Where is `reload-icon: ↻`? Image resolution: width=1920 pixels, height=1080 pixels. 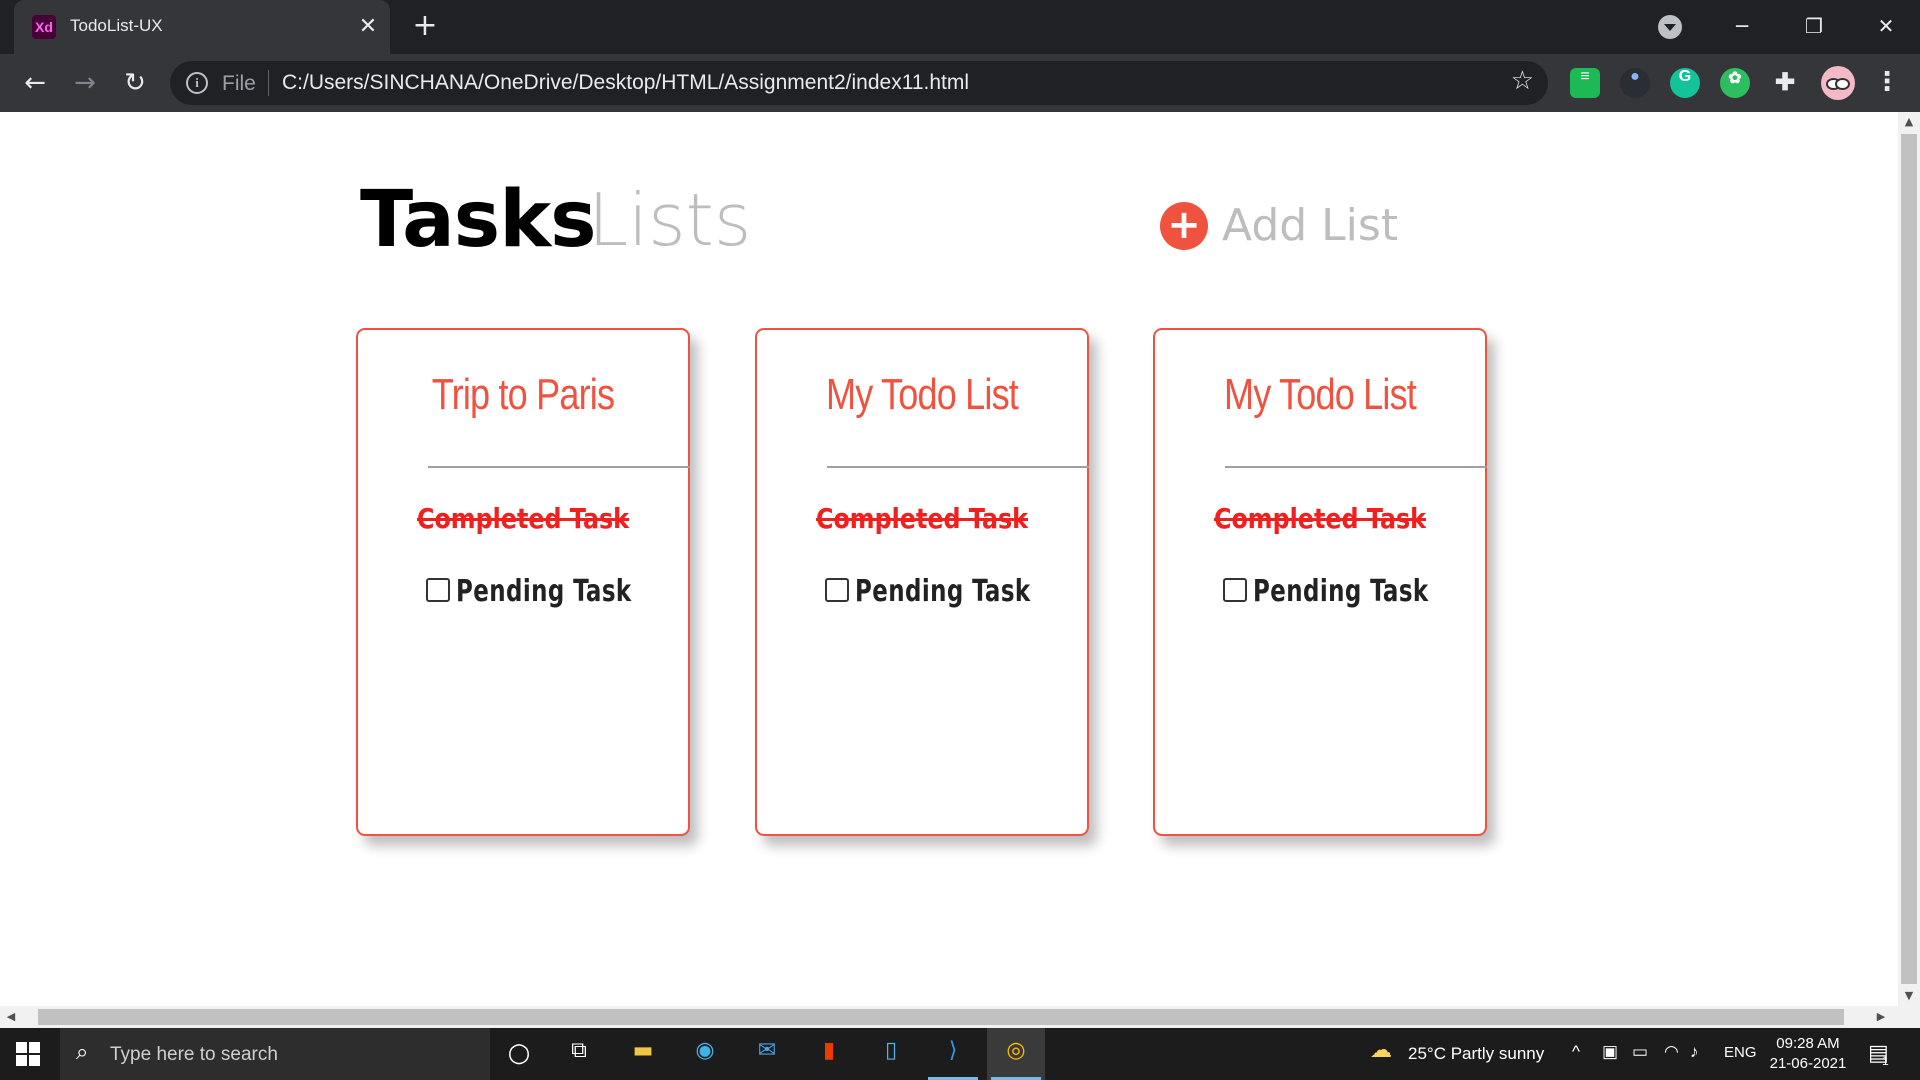
reload-icon: ↻ is located at coordinates (135, 83).